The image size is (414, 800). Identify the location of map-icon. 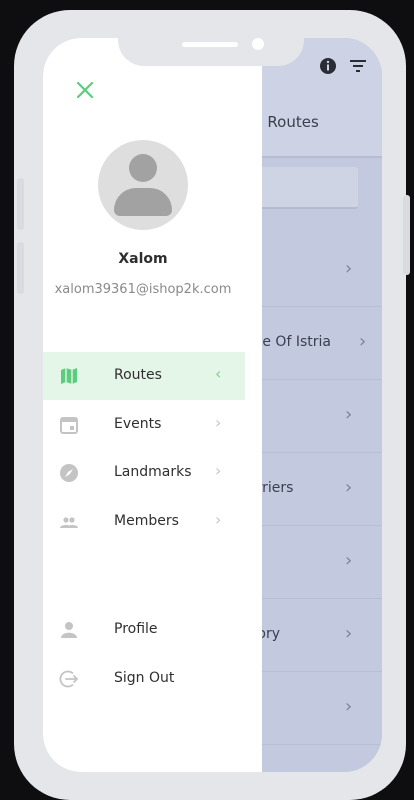
(69, 376).